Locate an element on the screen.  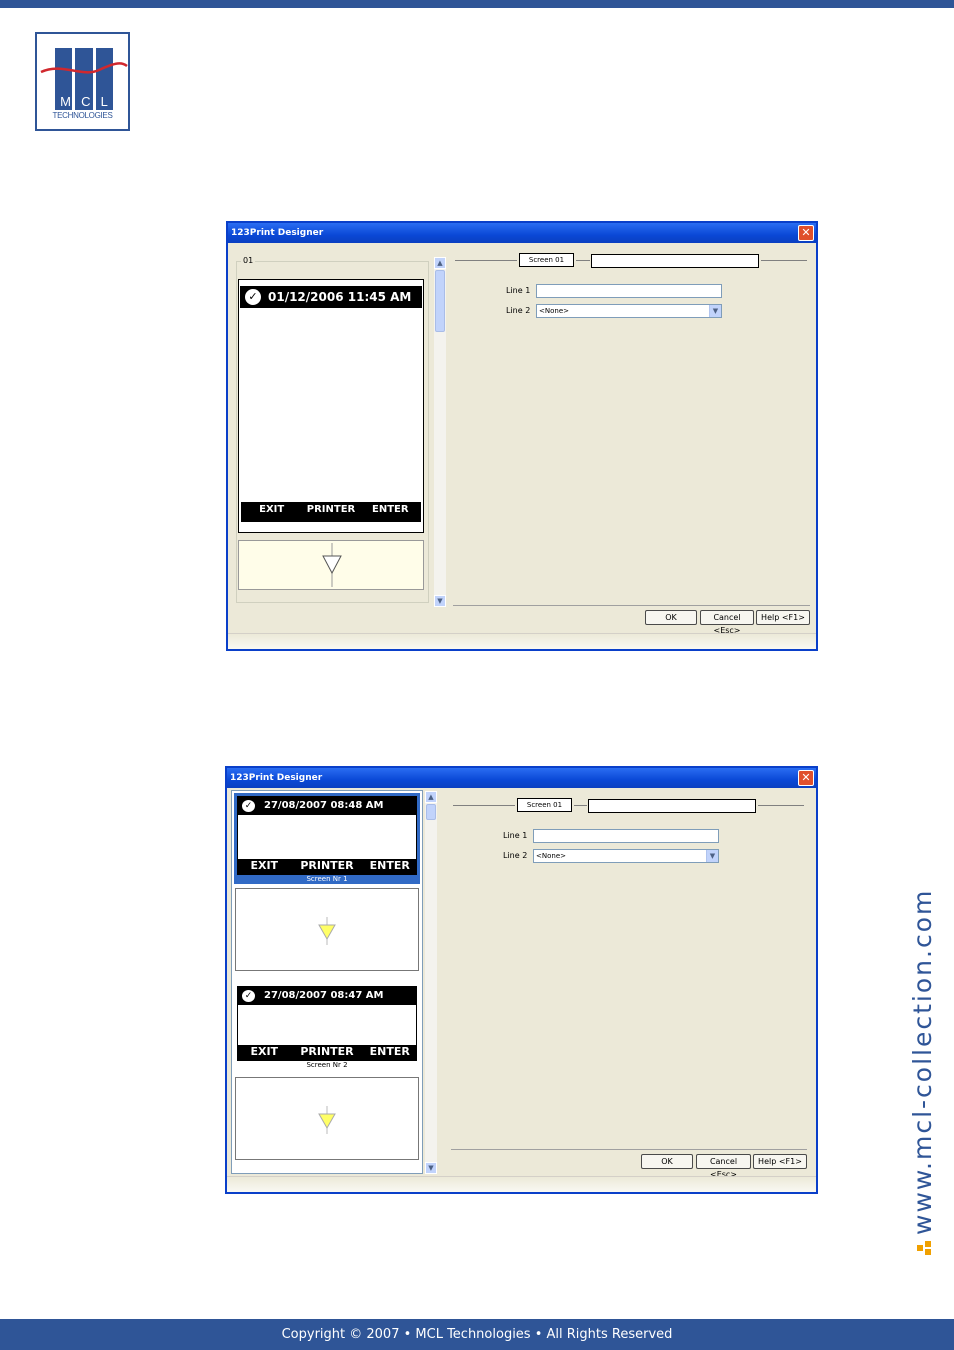
group-label: 01 is located at coordinates (248, 260).